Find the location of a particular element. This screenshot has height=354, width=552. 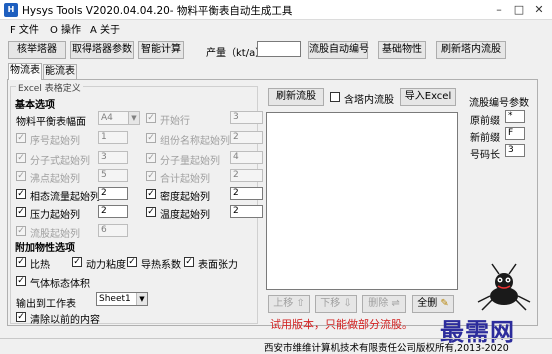

arrow-up-icon: ⇧ is located at coordinates (300, 303).